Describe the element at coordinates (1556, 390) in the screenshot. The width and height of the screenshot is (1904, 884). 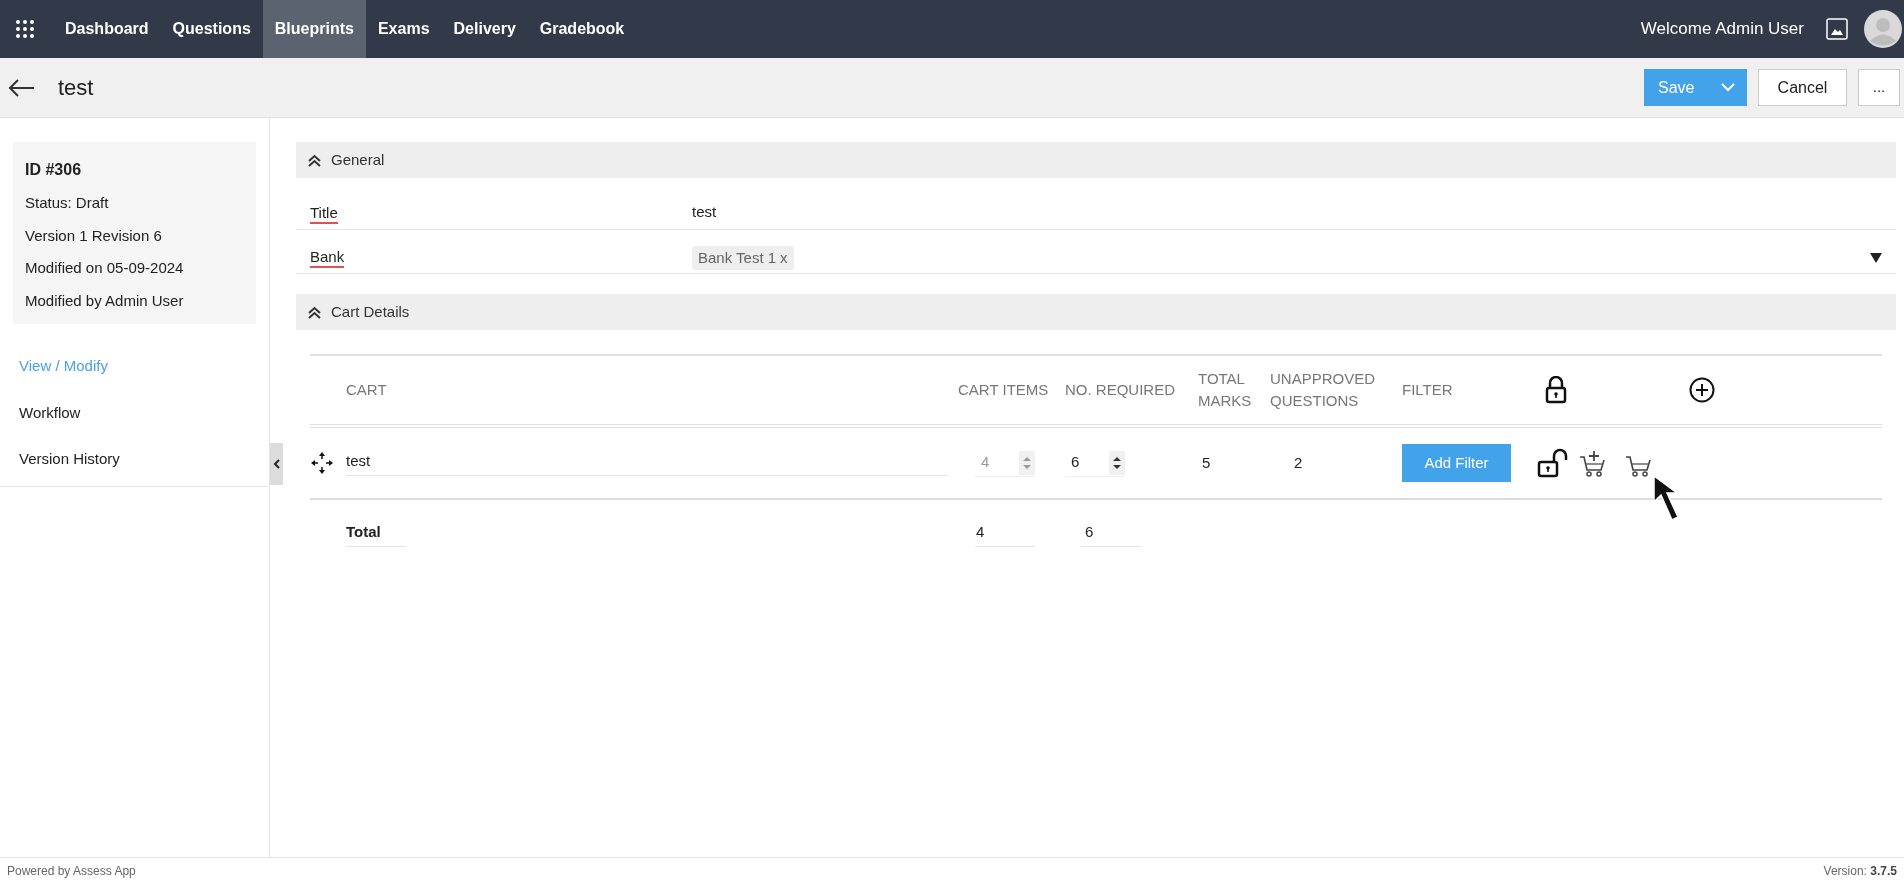
I see `lock-icon` at that location.